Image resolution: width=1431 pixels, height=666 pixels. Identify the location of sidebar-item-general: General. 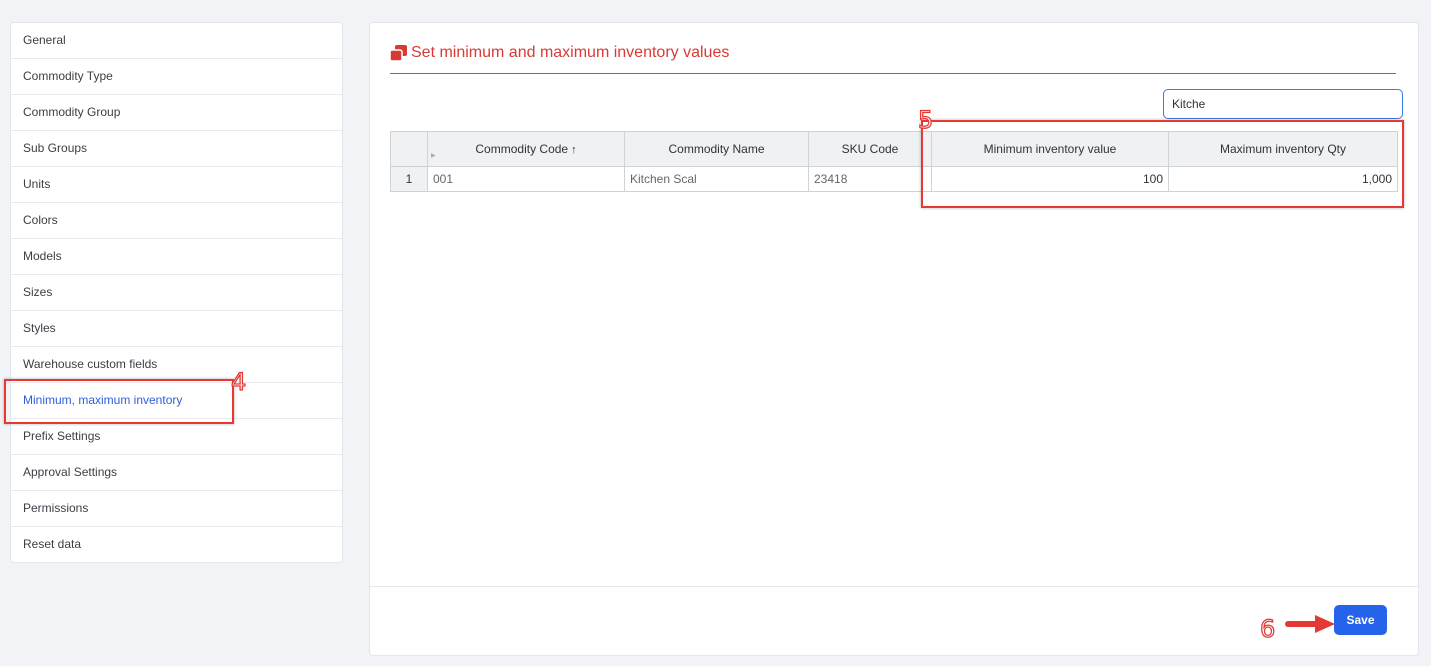
(176, 41).